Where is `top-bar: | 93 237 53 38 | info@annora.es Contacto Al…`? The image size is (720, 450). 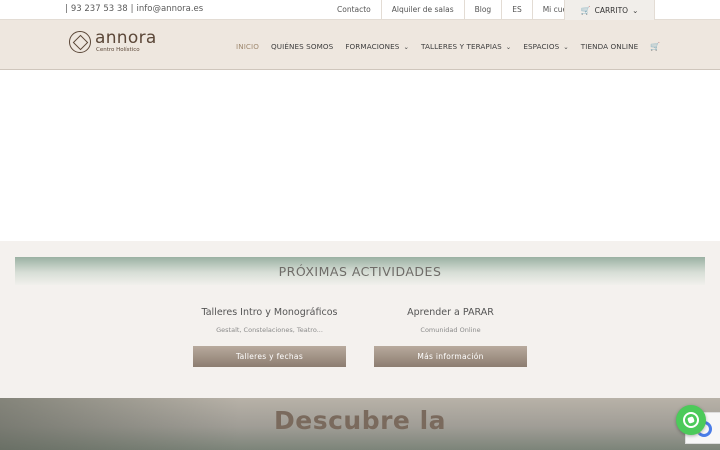 top-bar: | 93 237 53 38 | info@annora.es Contacto Al… is located at coordinates (360, 10).